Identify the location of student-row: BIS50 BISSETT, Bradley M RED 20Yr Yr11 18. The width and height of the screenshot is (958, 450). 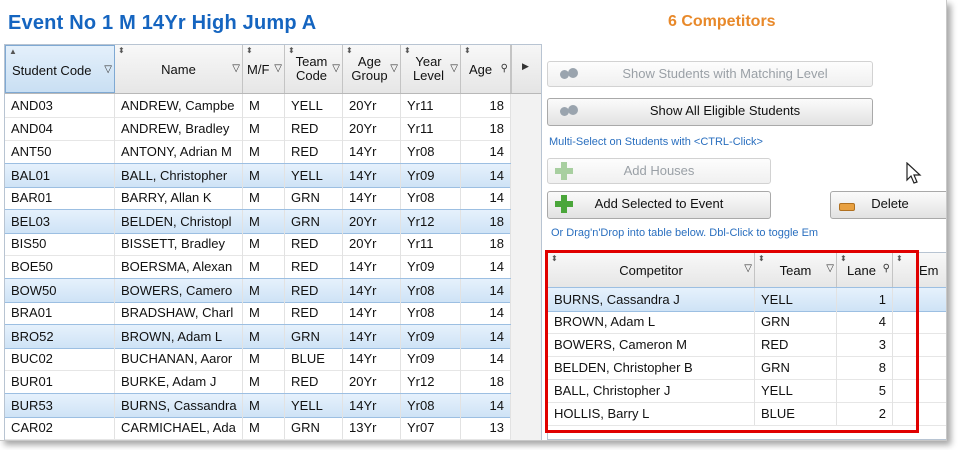
(273, 244).